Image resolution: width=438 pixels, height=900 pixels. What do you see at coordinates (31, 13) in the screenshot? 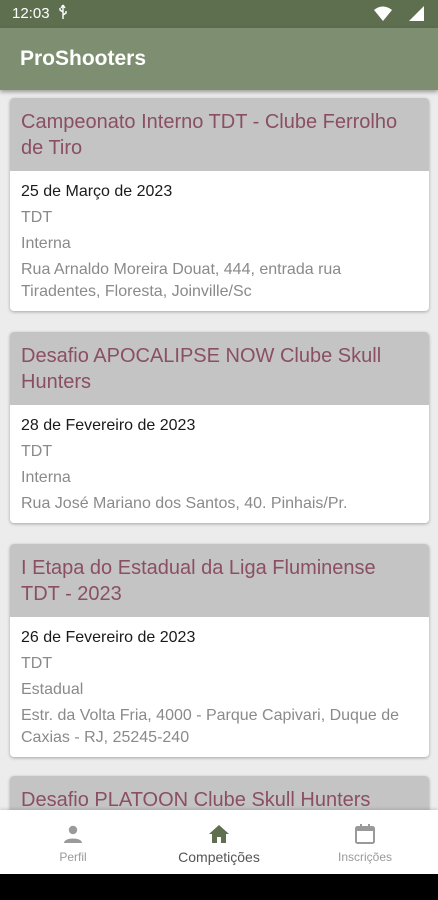
I see `status-time: 12:03` at bounding box center [31, 13].